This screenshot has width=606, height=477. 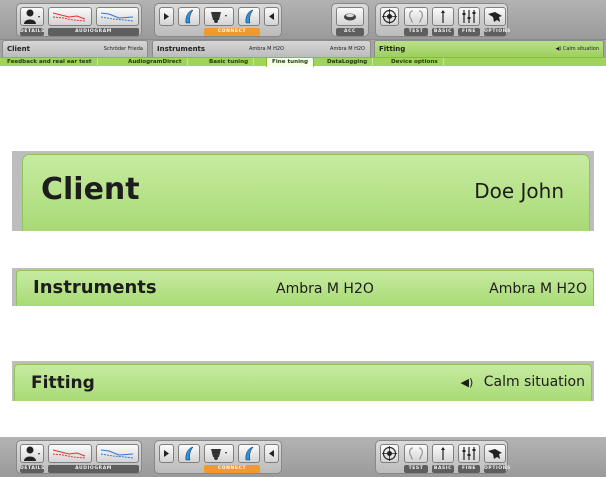 I want to click on accessory-icon, so click(x=350, y=17).